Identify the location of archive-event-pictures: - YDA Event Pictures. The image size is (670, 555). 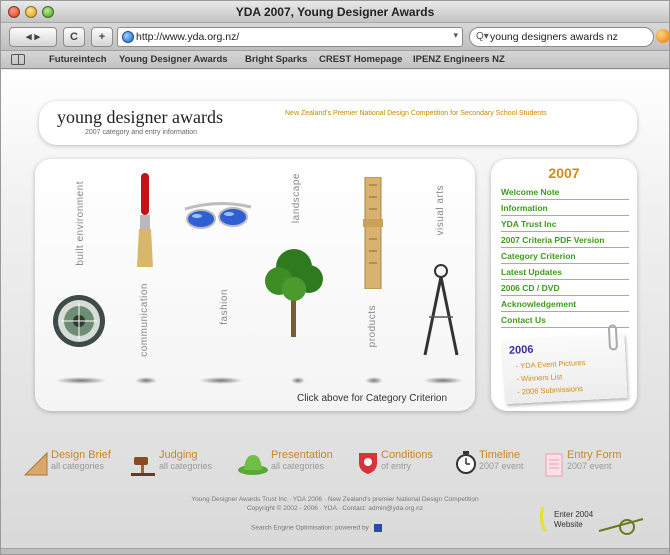
(551, 364).